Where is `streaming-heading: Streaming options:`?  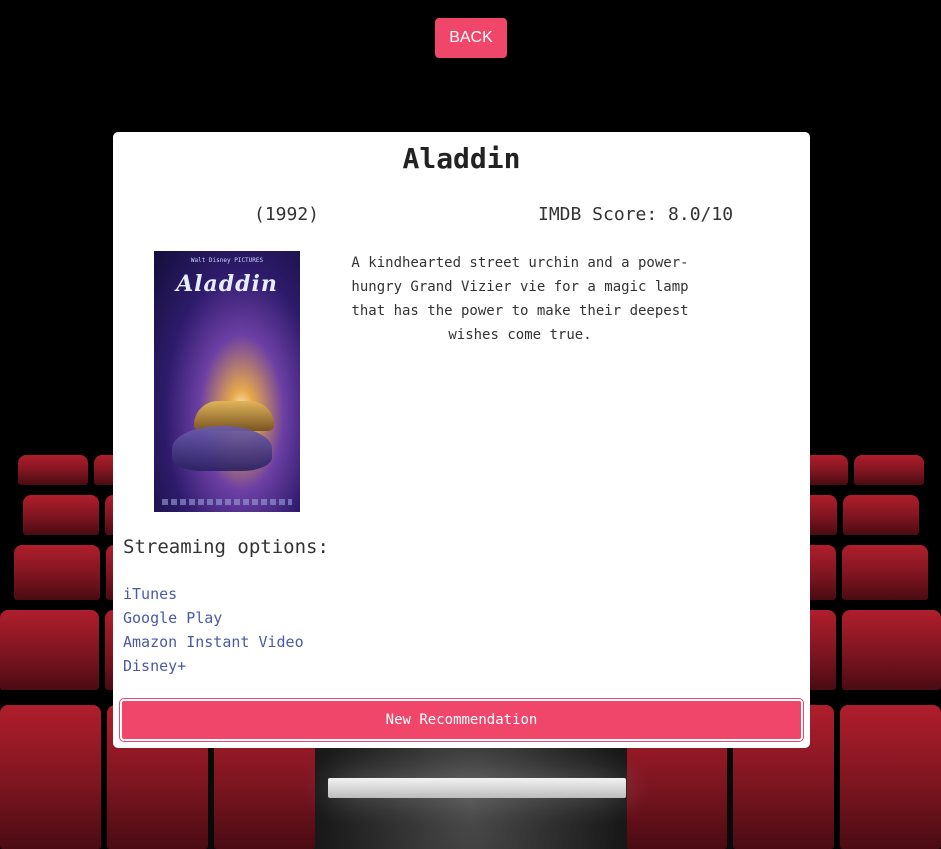 streaming-heading: Streaming options: is located at coordinates (226, 547).